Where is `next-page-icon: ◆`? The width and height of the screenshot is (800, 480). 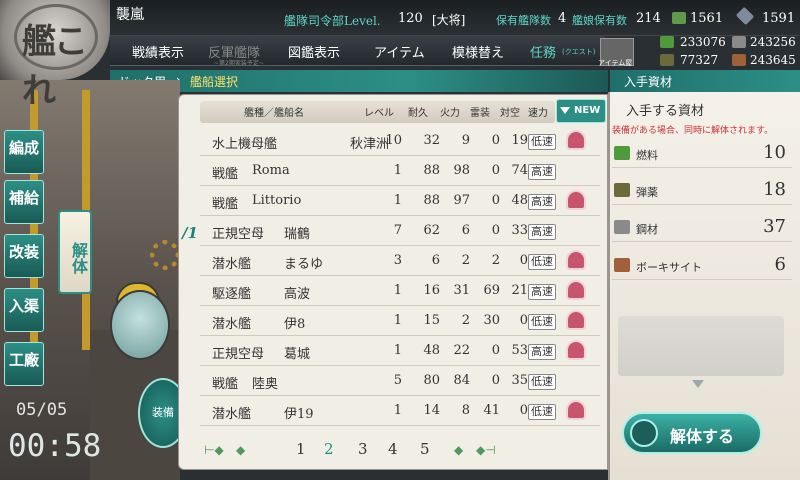
next-page-icon: ◆ is located at coordinates (458, 450).